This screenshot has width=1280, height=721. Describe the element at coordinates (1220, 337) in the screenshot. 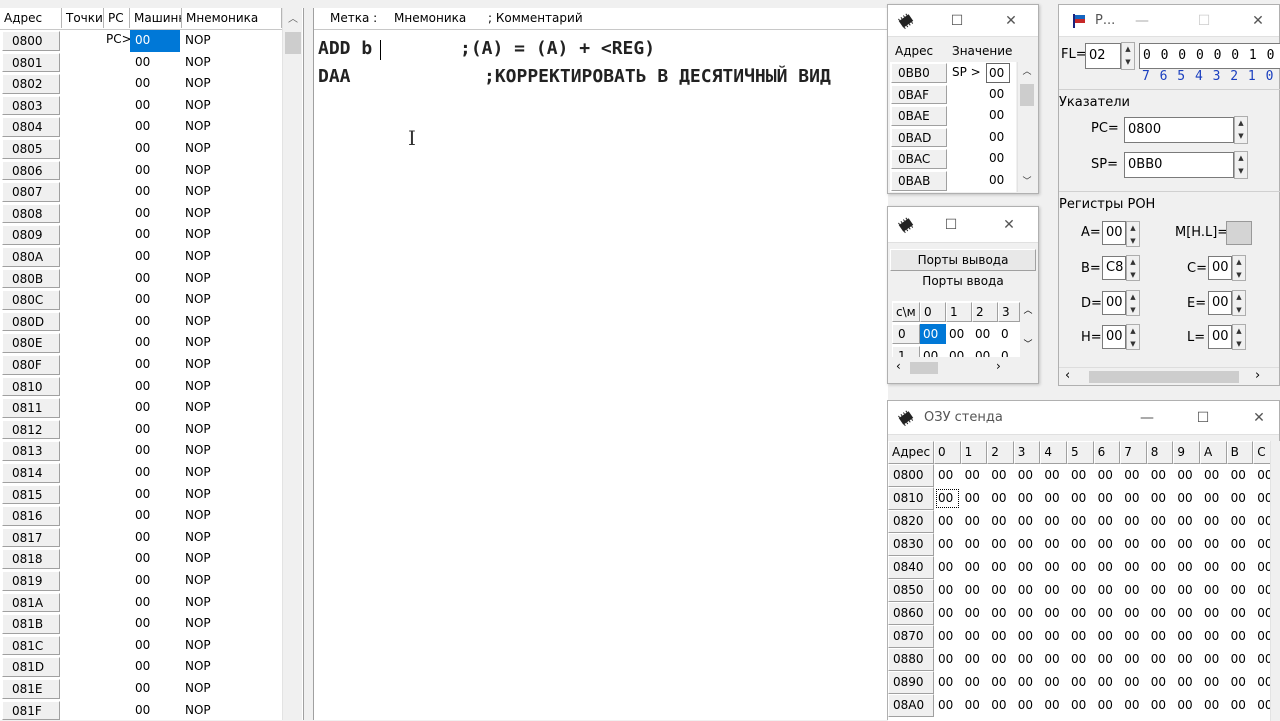

I see `reg-l-input: 00` at that location.